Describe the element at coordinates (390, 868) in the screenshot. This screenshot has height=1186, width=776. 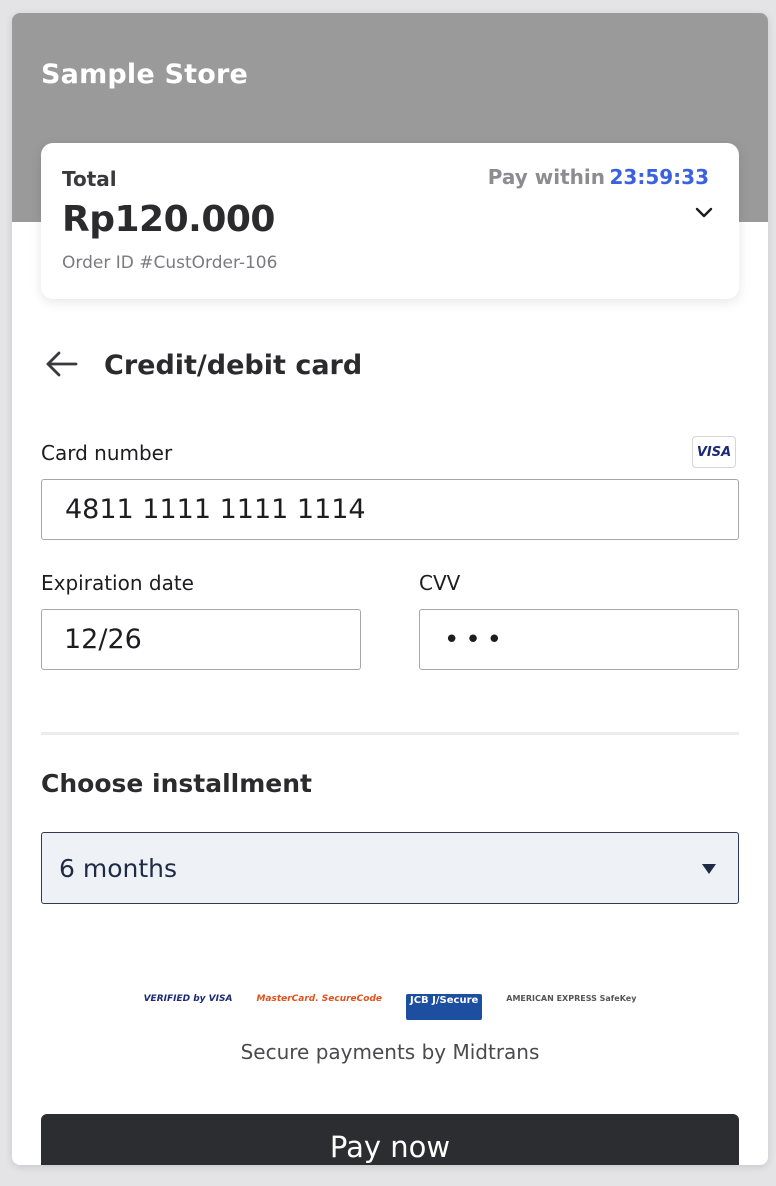
I see `installment-select: 6 months` at that location.